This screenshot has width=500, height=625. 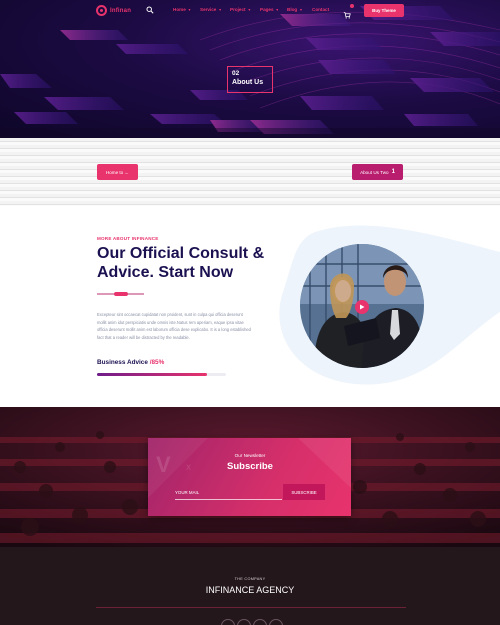 I want to click on footer-title: INFINANCE AGENCY, so click(x=250, y=590).